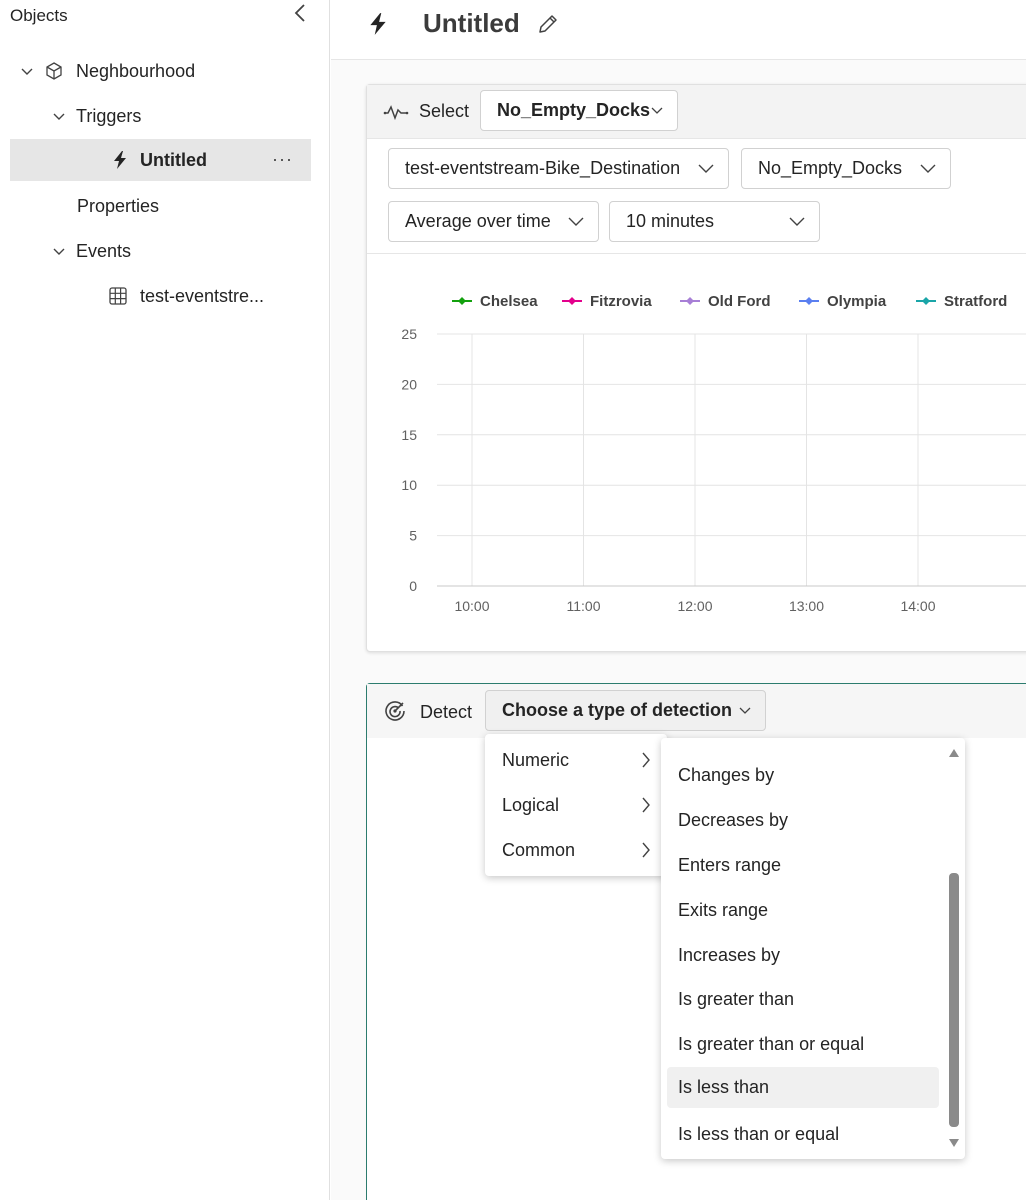 Image resolution: width=1026 pixels, height=1200 pixels. I want to click on select-label: Select, so click(444, 111).